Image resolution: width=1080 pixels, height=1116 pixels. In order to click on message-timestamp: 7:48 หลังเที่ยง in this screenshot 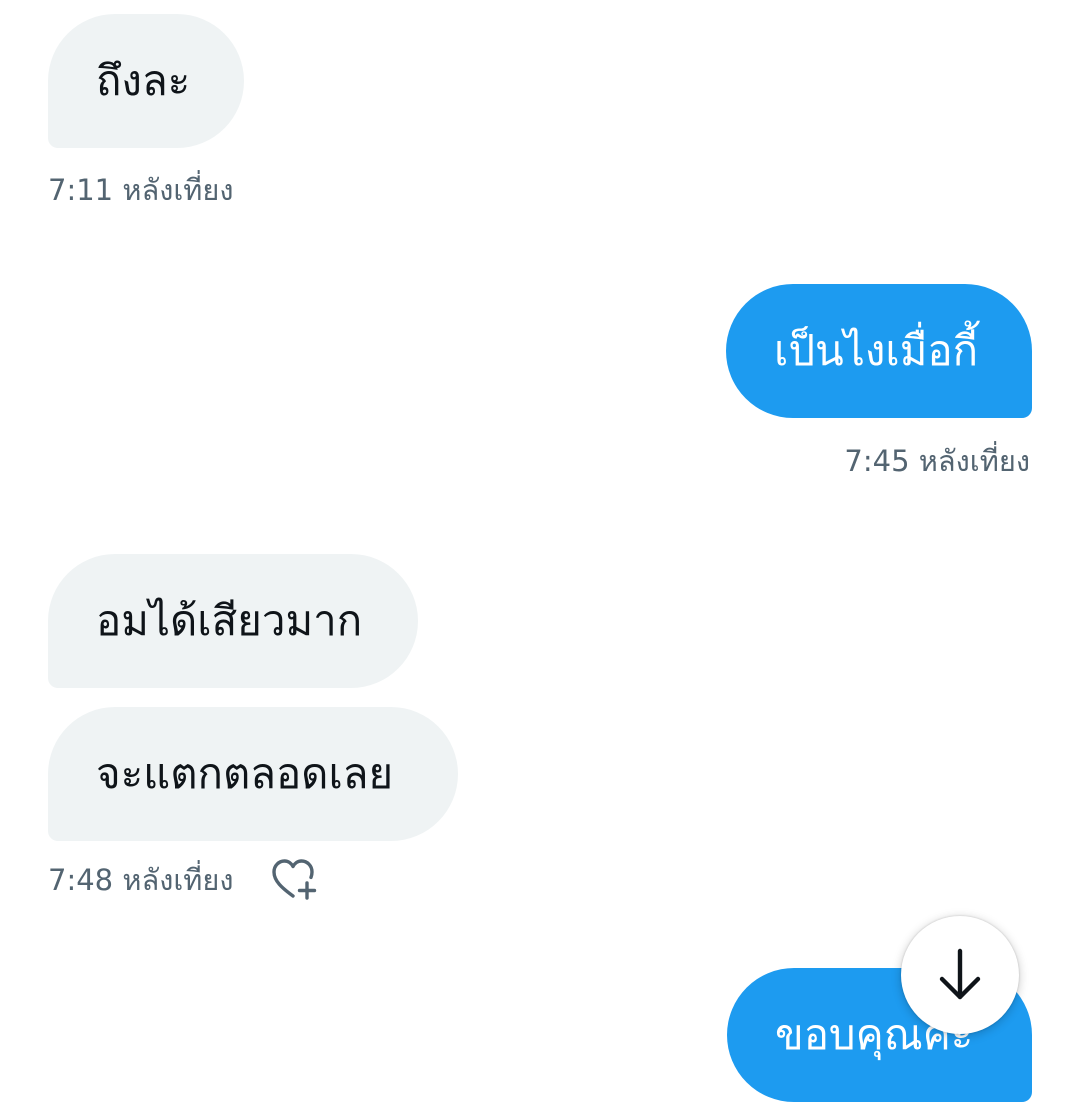, I will do `click(141, 880)`.